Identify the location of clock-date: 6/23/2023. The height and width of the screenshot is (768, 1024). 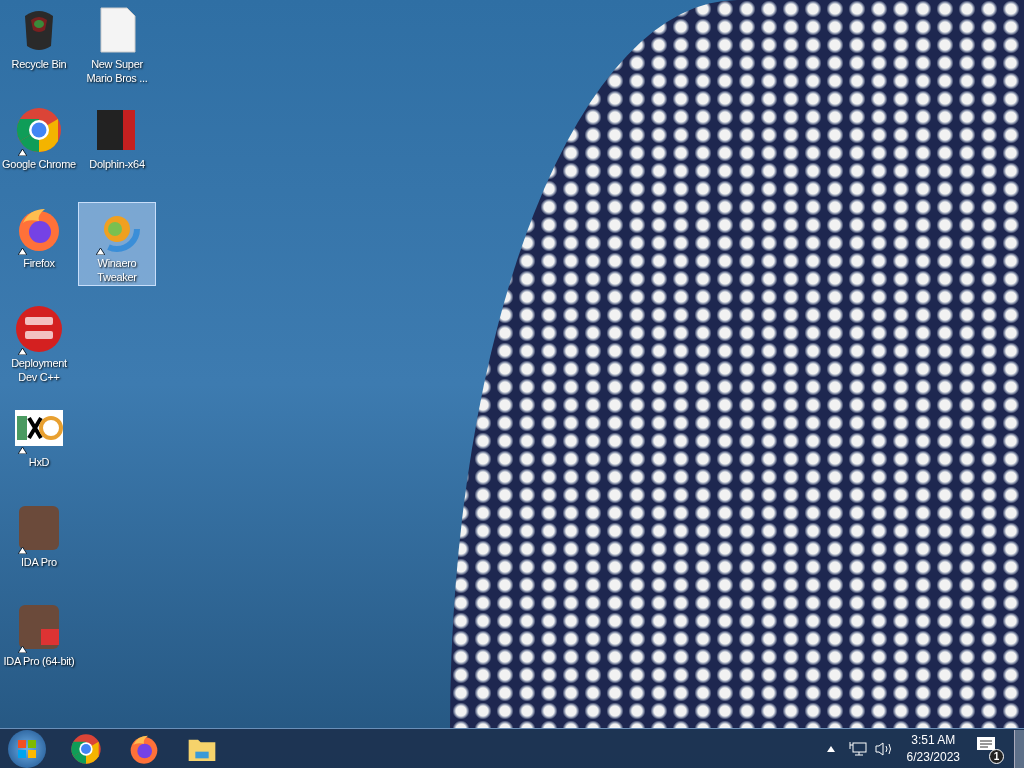
(933, 757).